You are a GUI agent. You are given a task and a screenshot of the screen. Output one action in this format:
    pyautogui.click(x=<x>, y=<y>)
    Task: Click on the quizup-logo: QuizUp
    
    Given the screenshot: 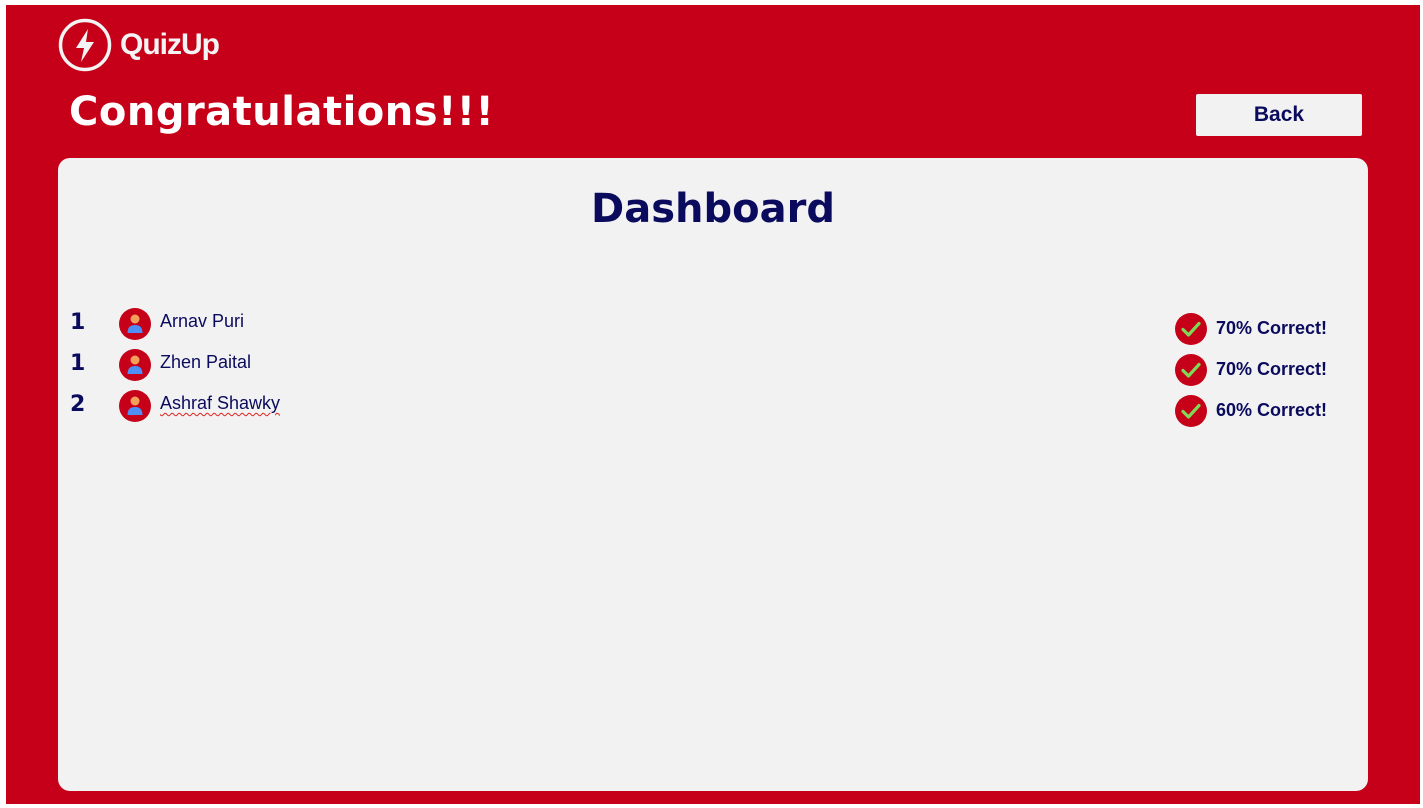 What is the action you would take?
    pyautogui.click(x=139, y=45)
    